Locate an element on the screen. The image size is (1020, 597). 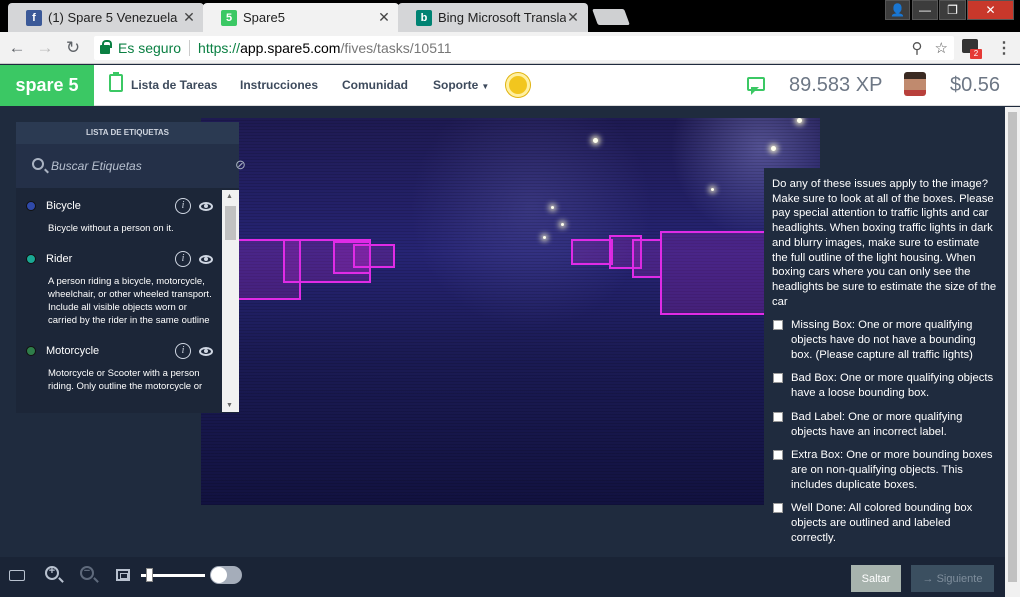
tab-bing: b Bing Microsoft Translato ✕ is located at coordinates (493, 17).